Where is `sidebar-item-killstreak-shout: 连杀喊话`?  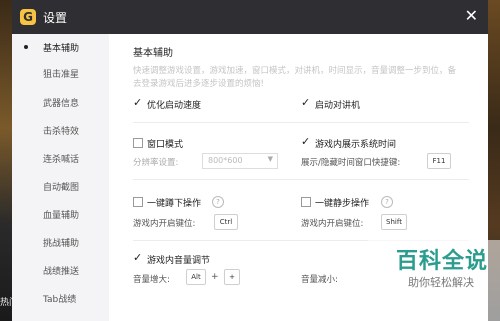
sidebar-item-killstreak-shout: 连杀喊话 is located at coordinates (60, 158).